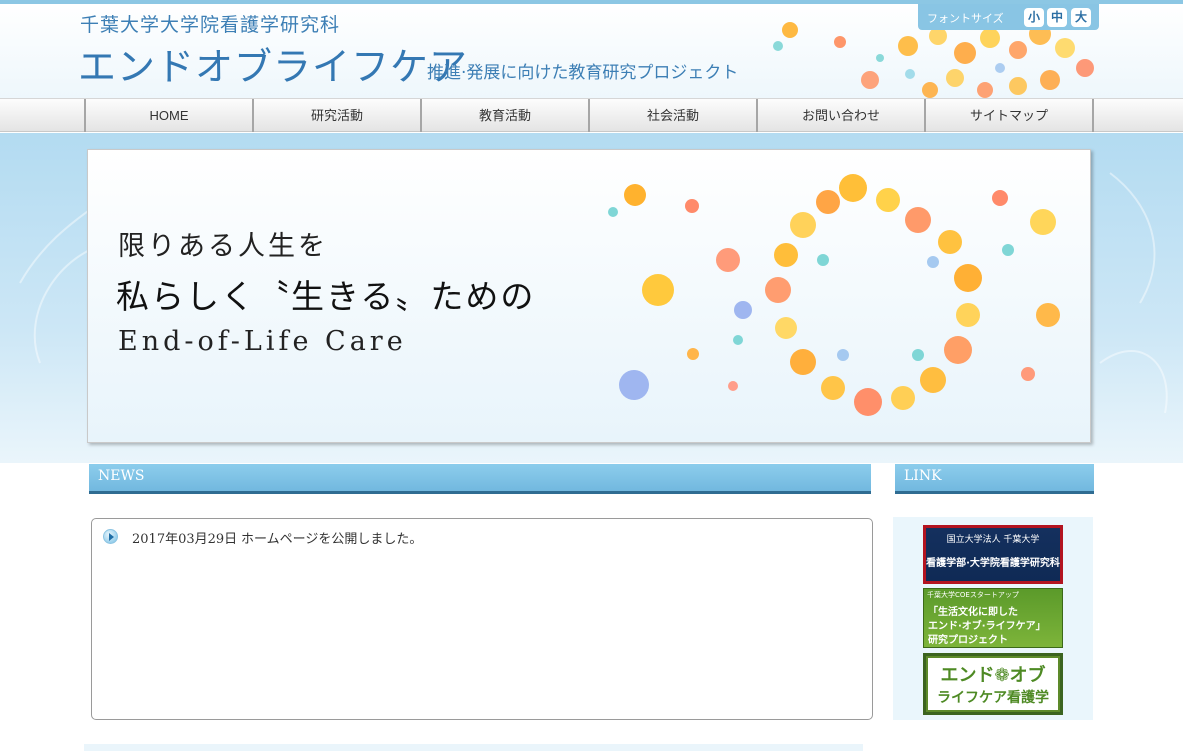 Image resolution: width=1183 pixels, height=751 pixels. What do you see at coordinates (1010, 115) in the screenshot?
I see `nav-item-sitemap: サイトマップ` at bounding box center [1010, 115].